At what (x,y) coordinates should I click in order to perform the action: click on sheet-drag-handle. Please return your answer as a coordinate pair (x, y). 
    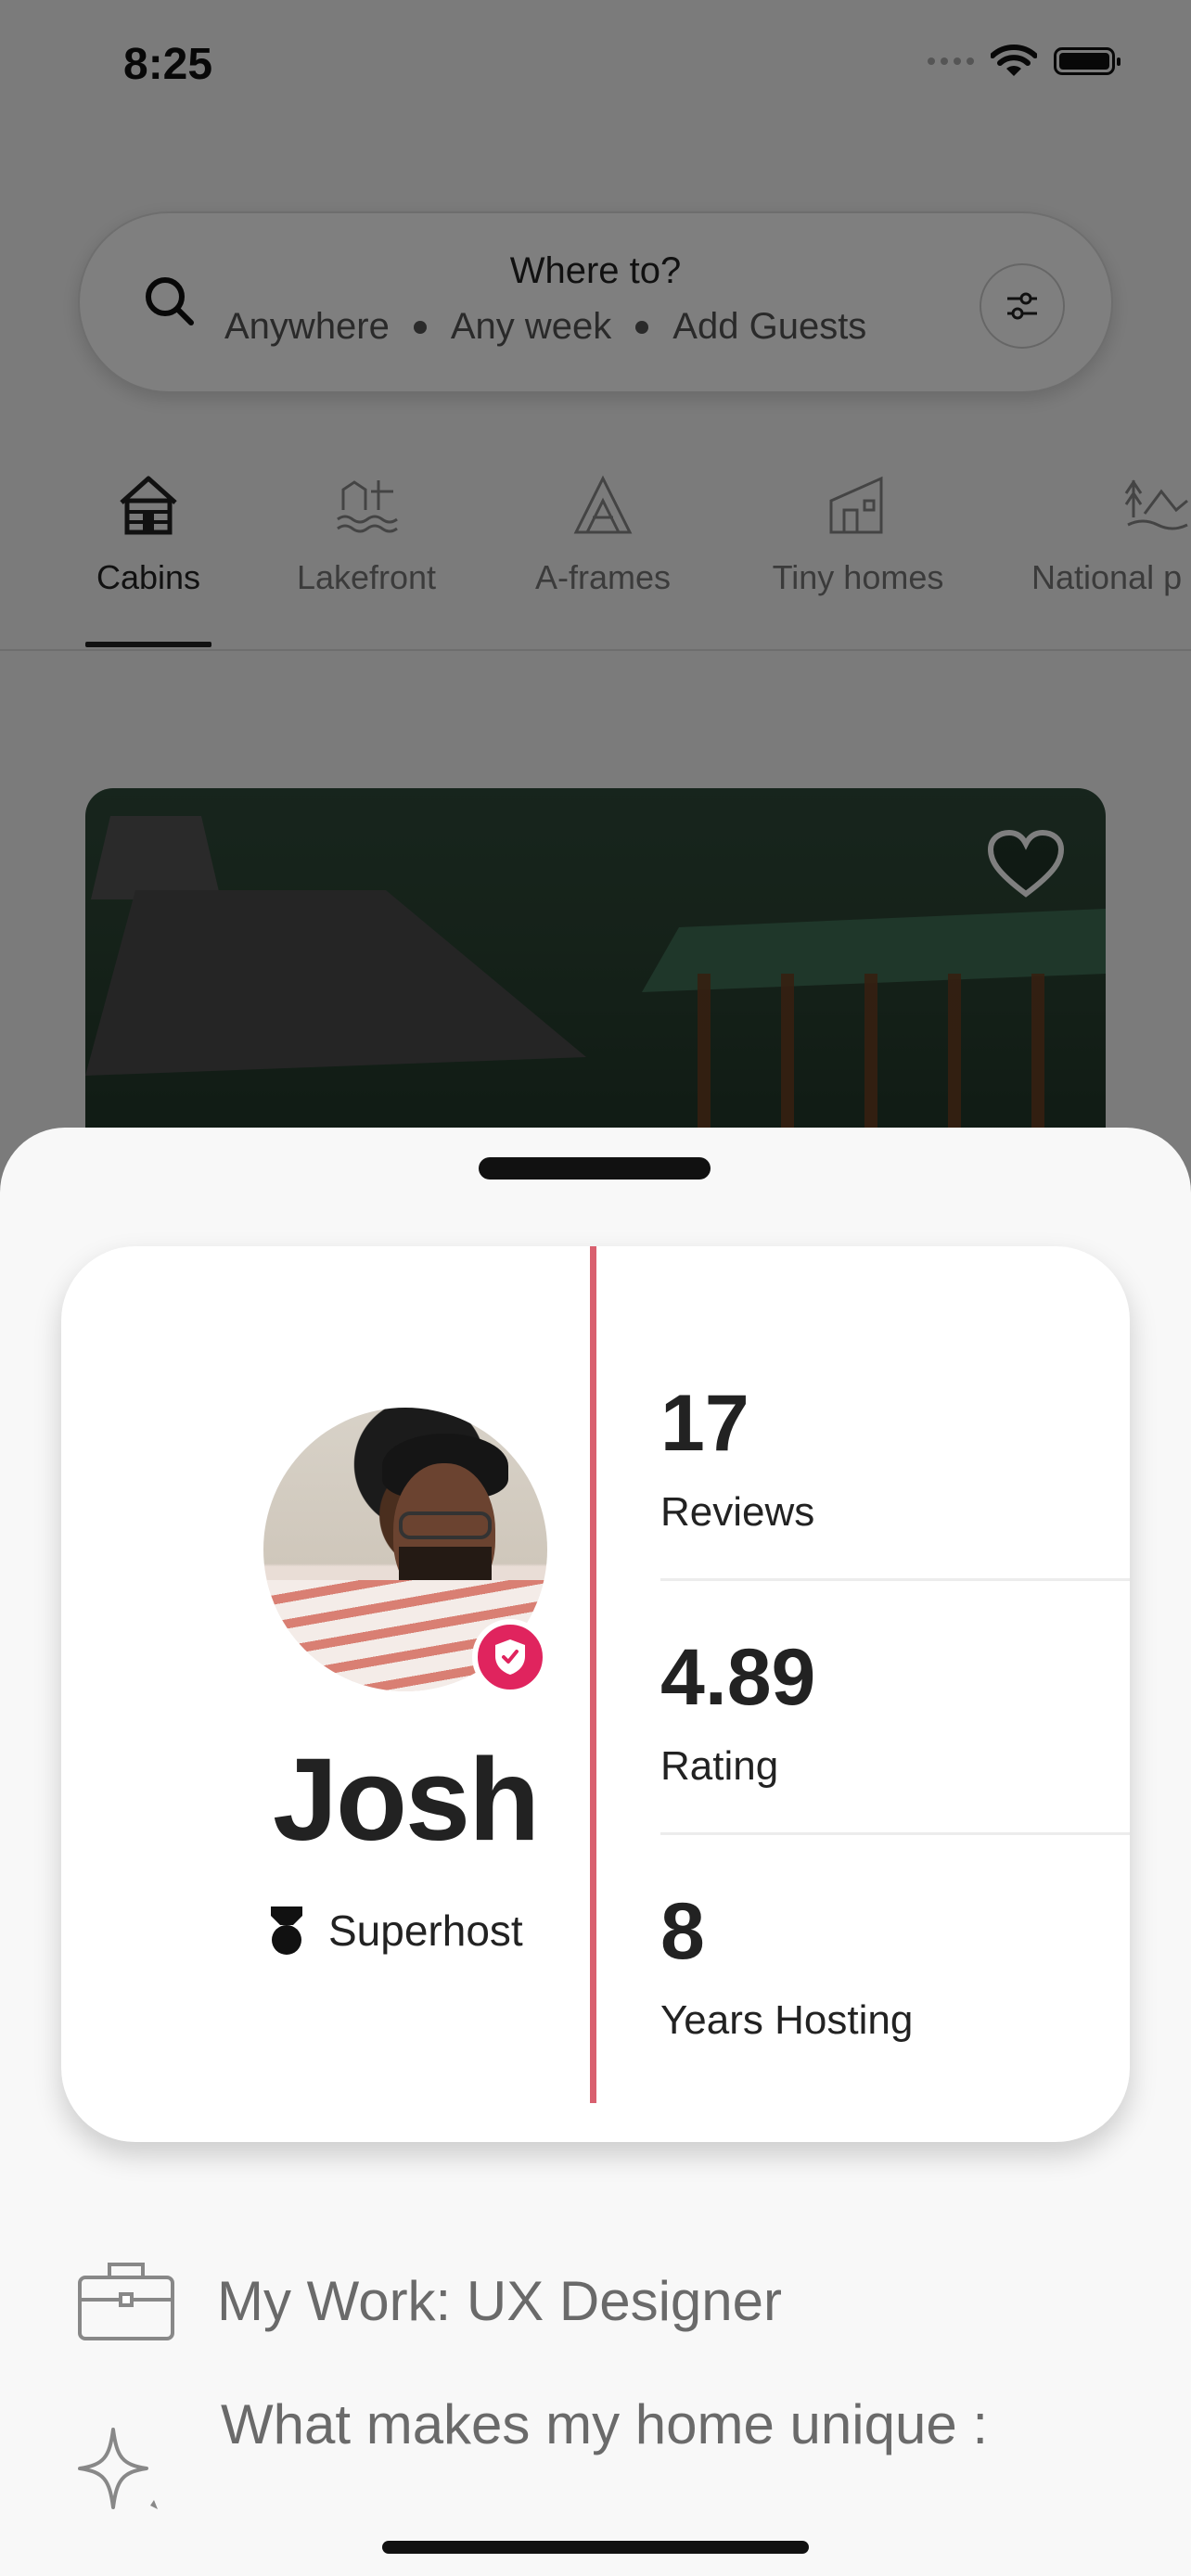
    Looking at the image, I should click on (595, 1169).